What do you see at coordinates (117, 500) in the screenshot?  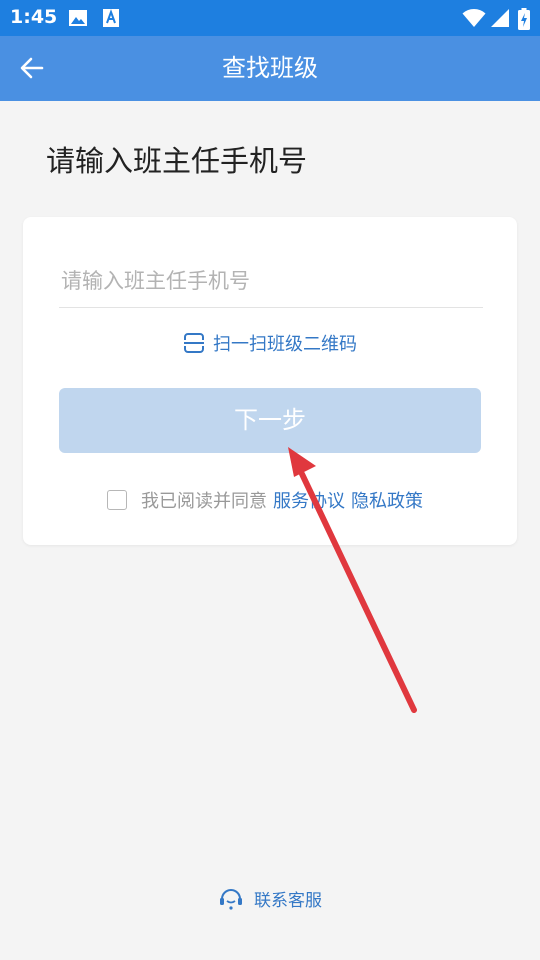 I see `agreement-checkbox` at bounding box center [117, 500].